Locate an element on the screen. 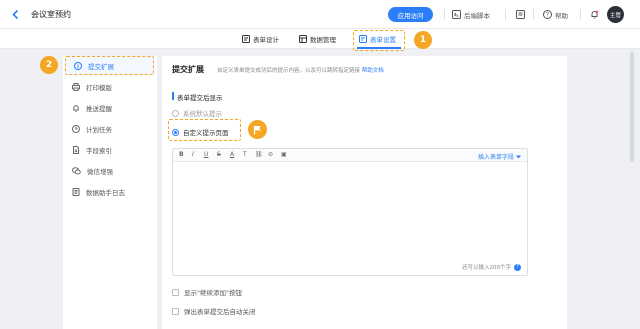 Image resolution: width=640 pixels, height=329 pixels. help-circle-icon: ? is located at coordinates (547, 14).